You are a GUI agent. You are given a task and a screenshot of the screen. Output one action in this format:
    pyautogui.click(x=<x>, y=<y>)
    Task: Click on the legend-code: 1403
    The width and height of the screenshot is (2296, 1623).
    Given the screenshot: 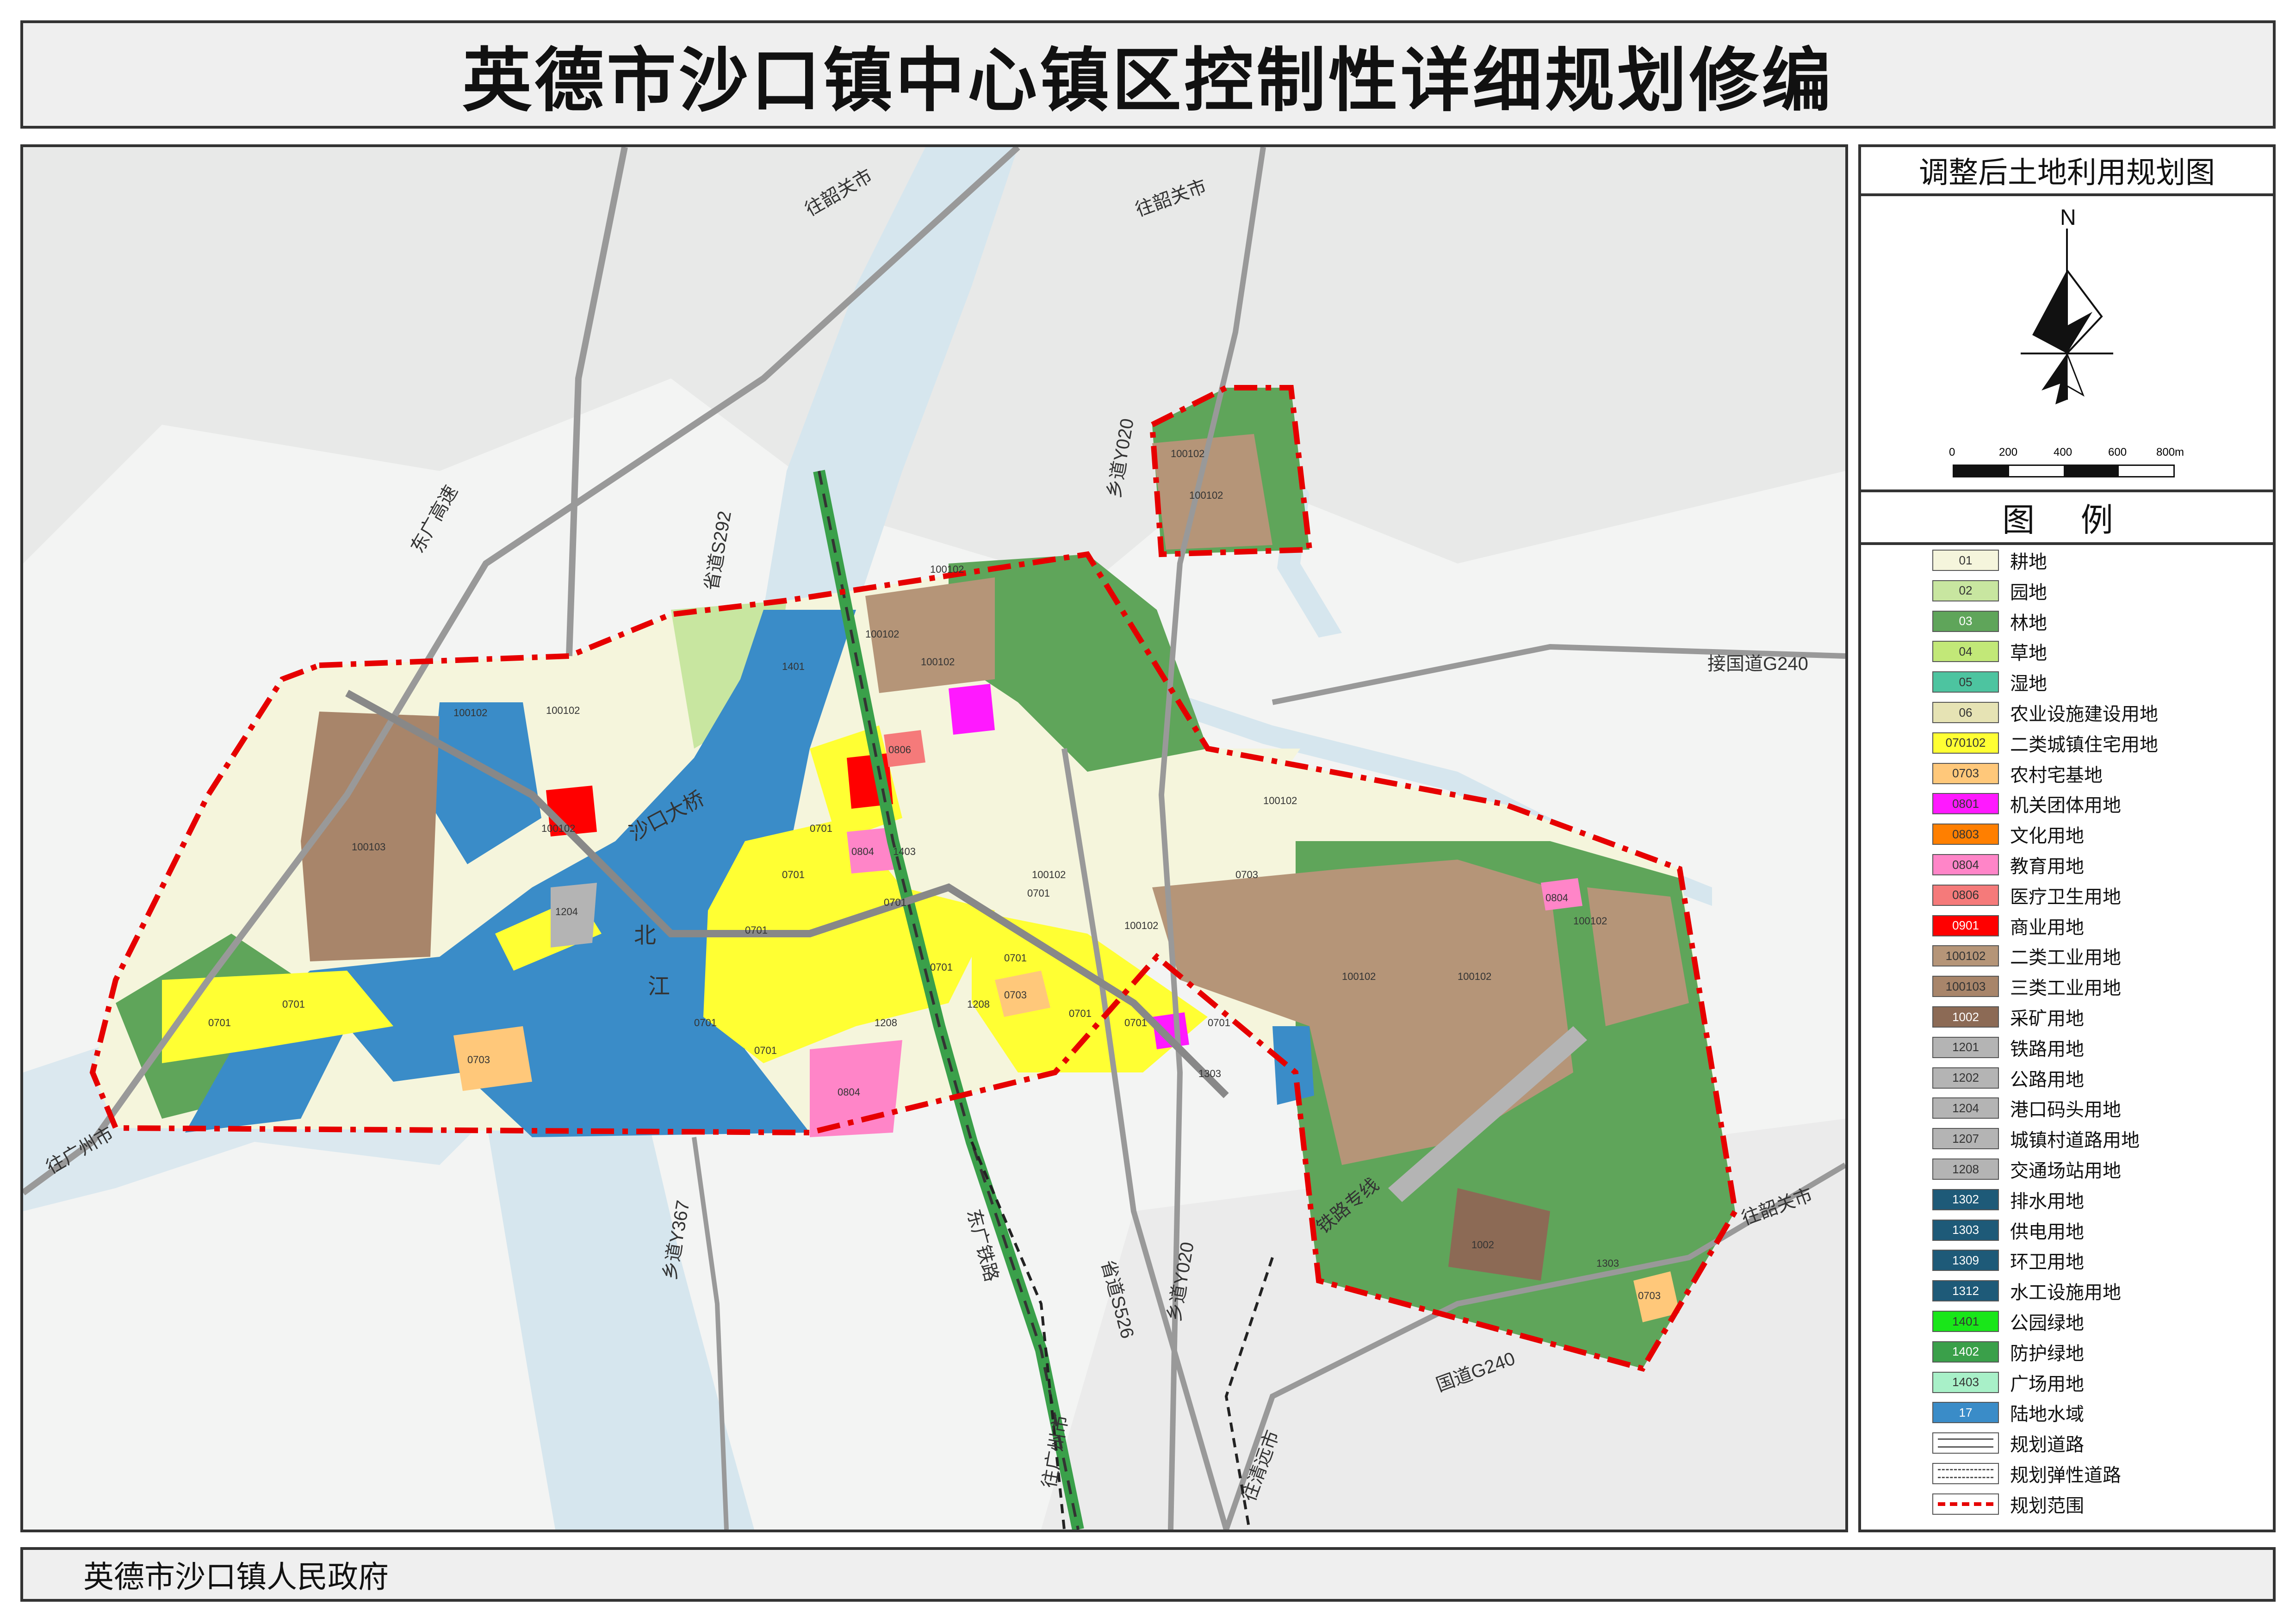 What is the action you would take?
    pyautogui.click(x=1966, y=1382)
    